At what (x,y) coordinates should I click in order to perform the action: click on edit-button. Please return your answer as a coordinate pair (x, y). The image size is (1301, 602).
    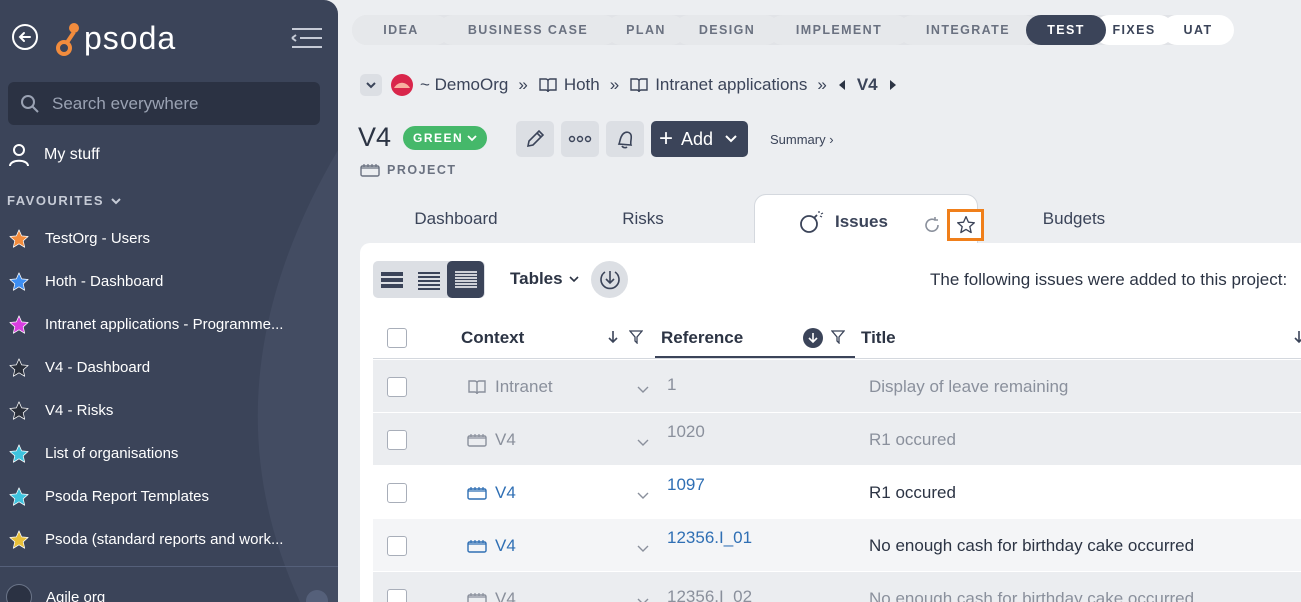
    Looking at the image, I should click on (535, 139).